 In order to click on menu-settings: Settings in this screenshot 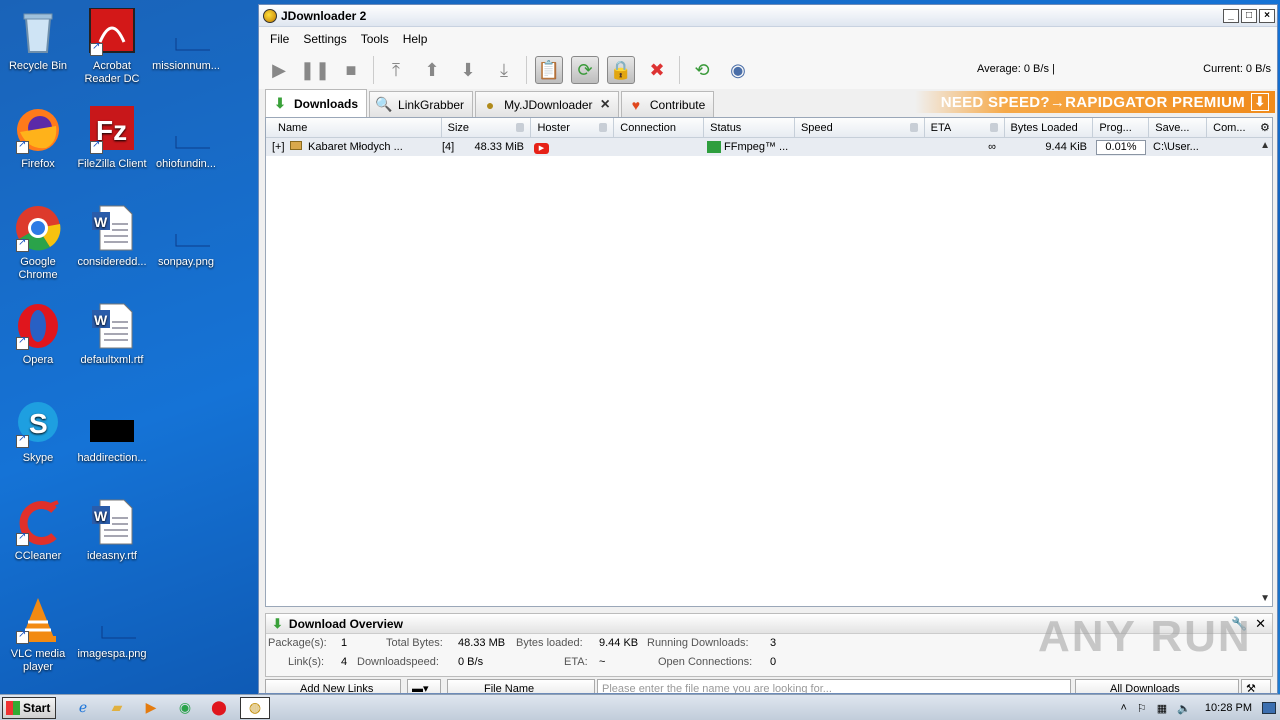, I will do `click(324, 39)`.